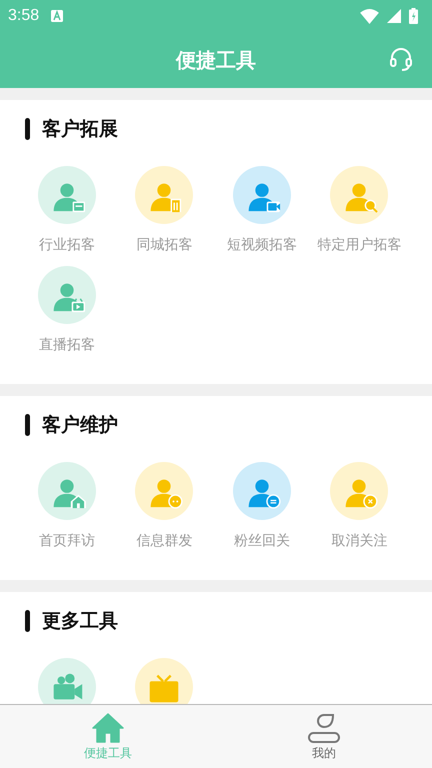 The height and width of the screenshot is (768, 432). I want to click on user-icon, so click(324, 728).